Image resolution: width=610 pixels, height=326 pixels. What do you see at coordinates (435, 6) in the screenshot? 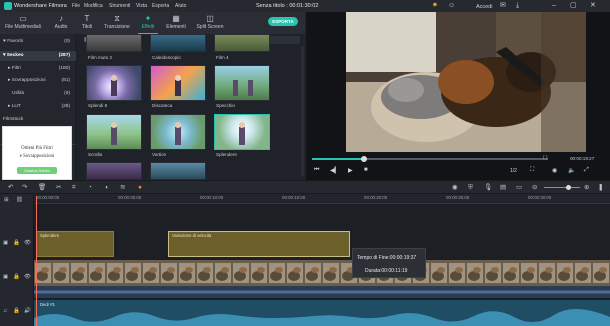
I see `light-bulb-icon: ✷` at bounding box center [435, 6].